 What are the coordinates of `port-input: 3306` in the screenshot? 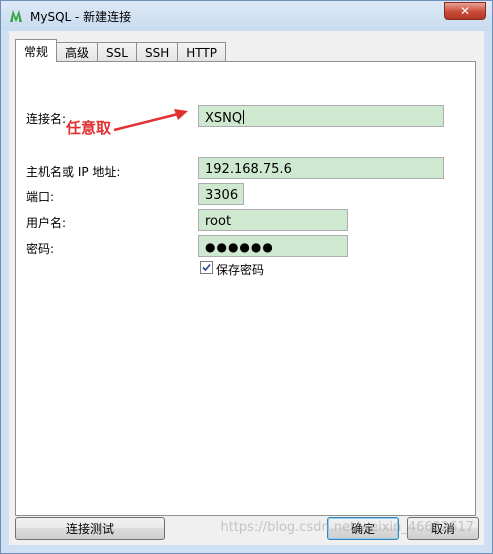 It's located at (221, 194).